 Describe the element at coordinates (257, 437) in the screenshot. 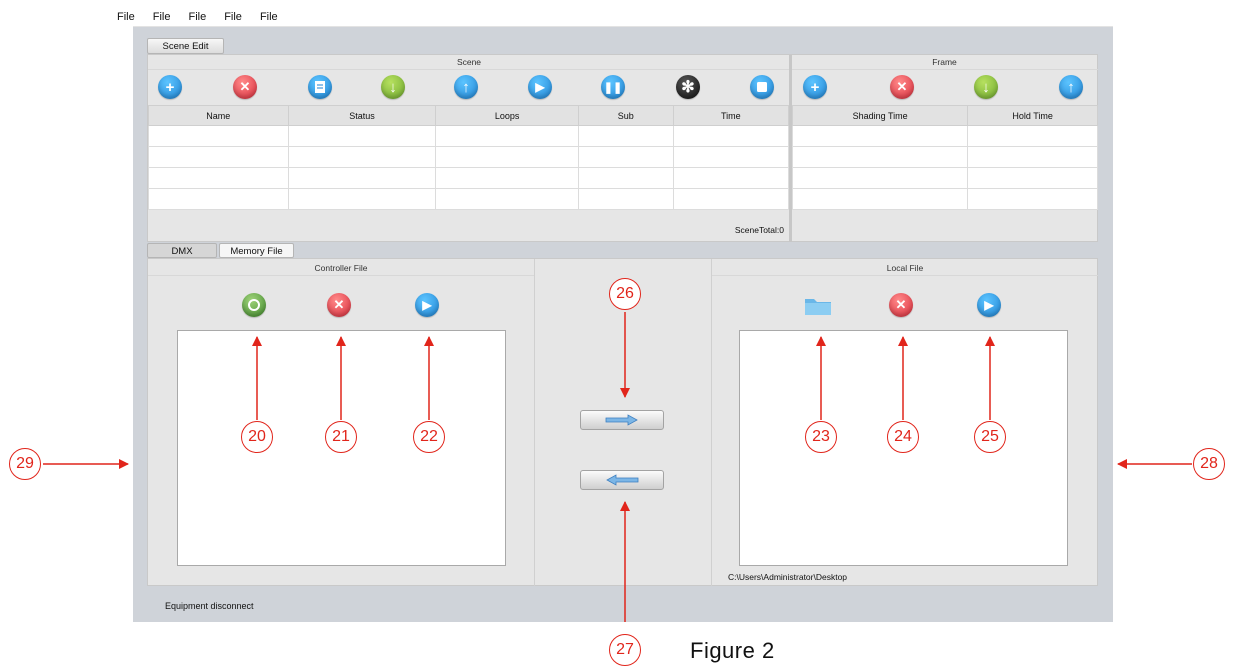

I see `callout-20: 20` at that location.